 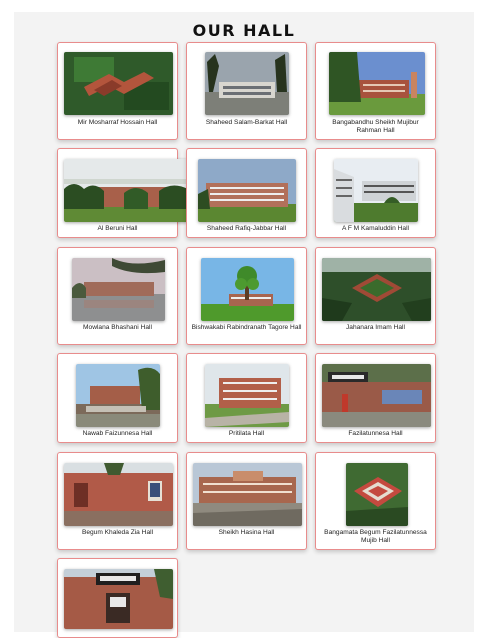 I want to click on hall-card: Begum Khaleda Zia Hall, so click(x=117, y=501).